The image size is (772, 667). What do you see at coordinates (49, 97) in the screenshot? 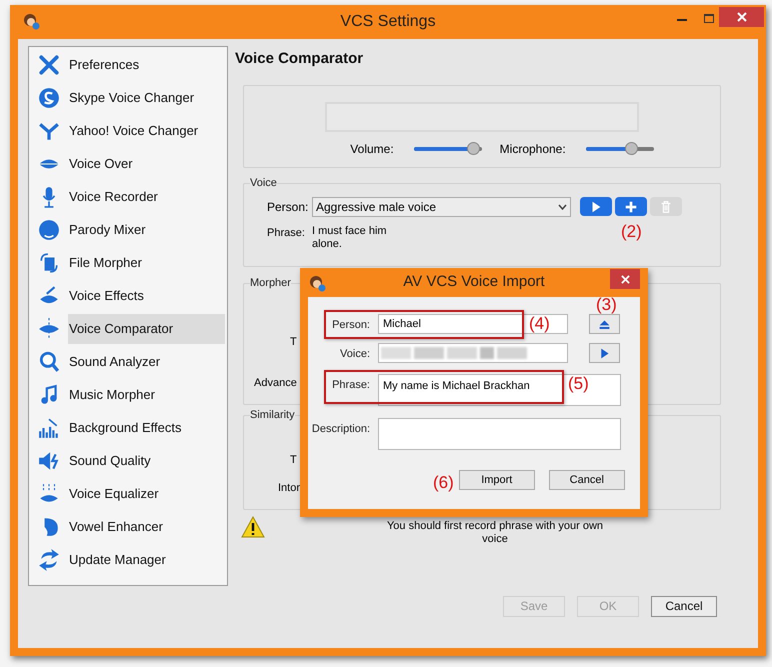
I see `bubble-icon` at bounding box center [49, 97].